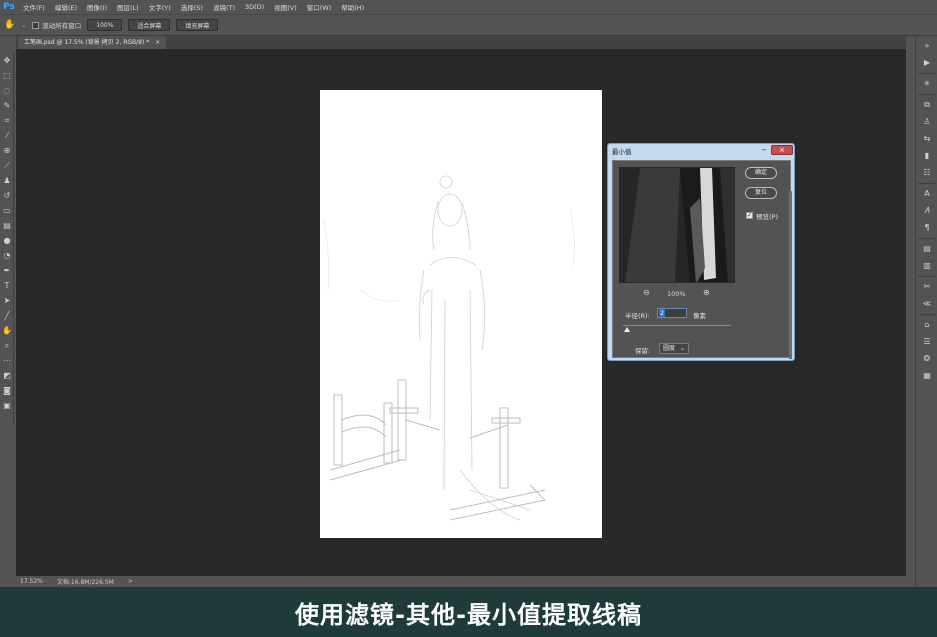 The image size is (937, 637). Describe the element at coordinates (7, 405) in the screenshot. I see `screen-mode-icon: ▣` at that location.